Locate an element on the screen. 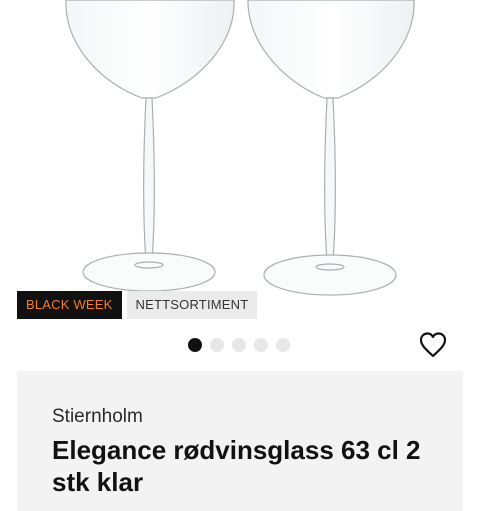 The width and height of the screenshot is (480, 511). heart-outline-icon is located at coordinates (433, 345).